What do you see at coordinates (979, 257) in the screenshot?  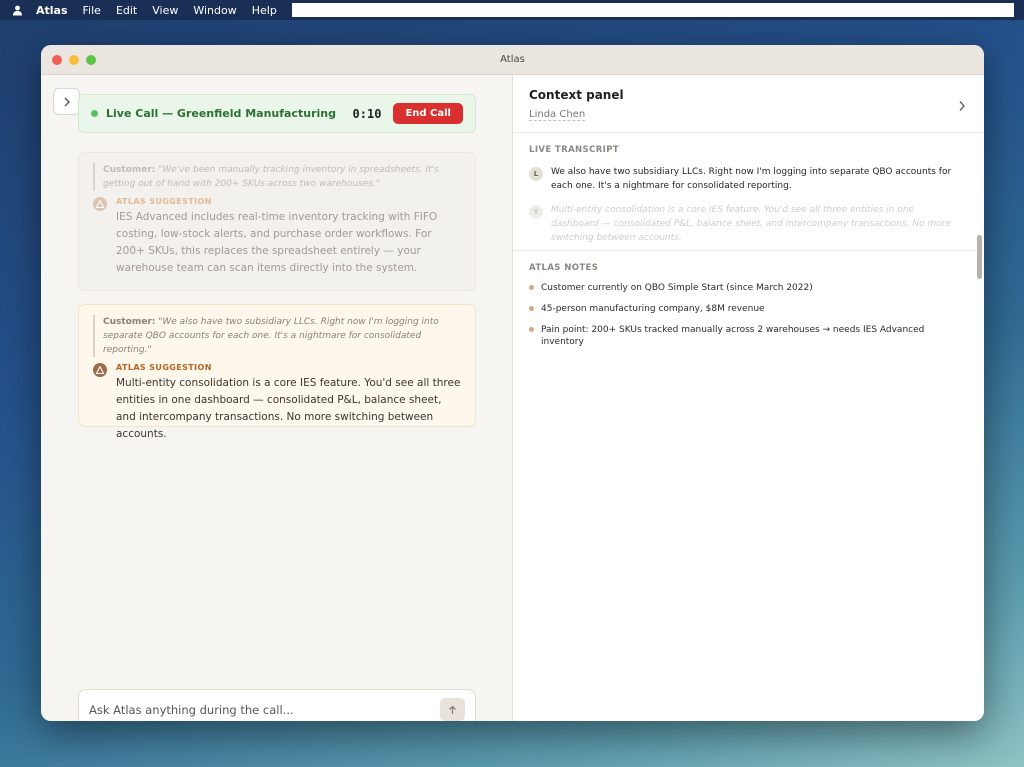 I see `scrollbar-thumb` at bounding box center [979, 257].